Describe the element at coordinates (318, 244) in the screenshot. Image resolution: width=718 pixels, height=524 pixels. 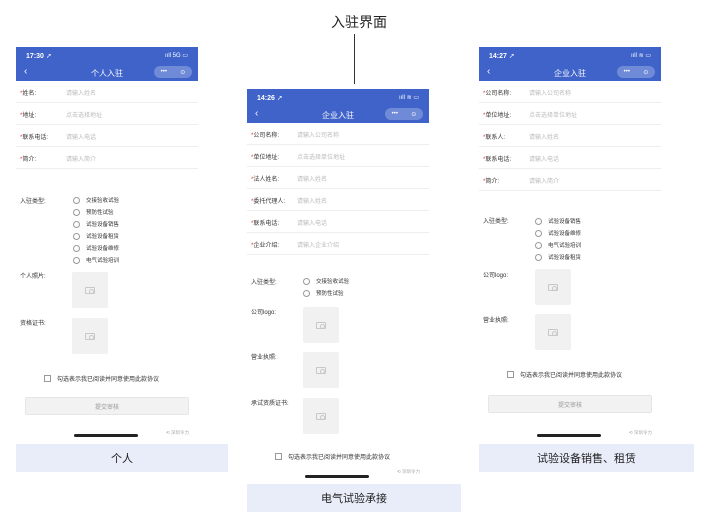
I see `intro-input: 请输入企业介绍` at that location.